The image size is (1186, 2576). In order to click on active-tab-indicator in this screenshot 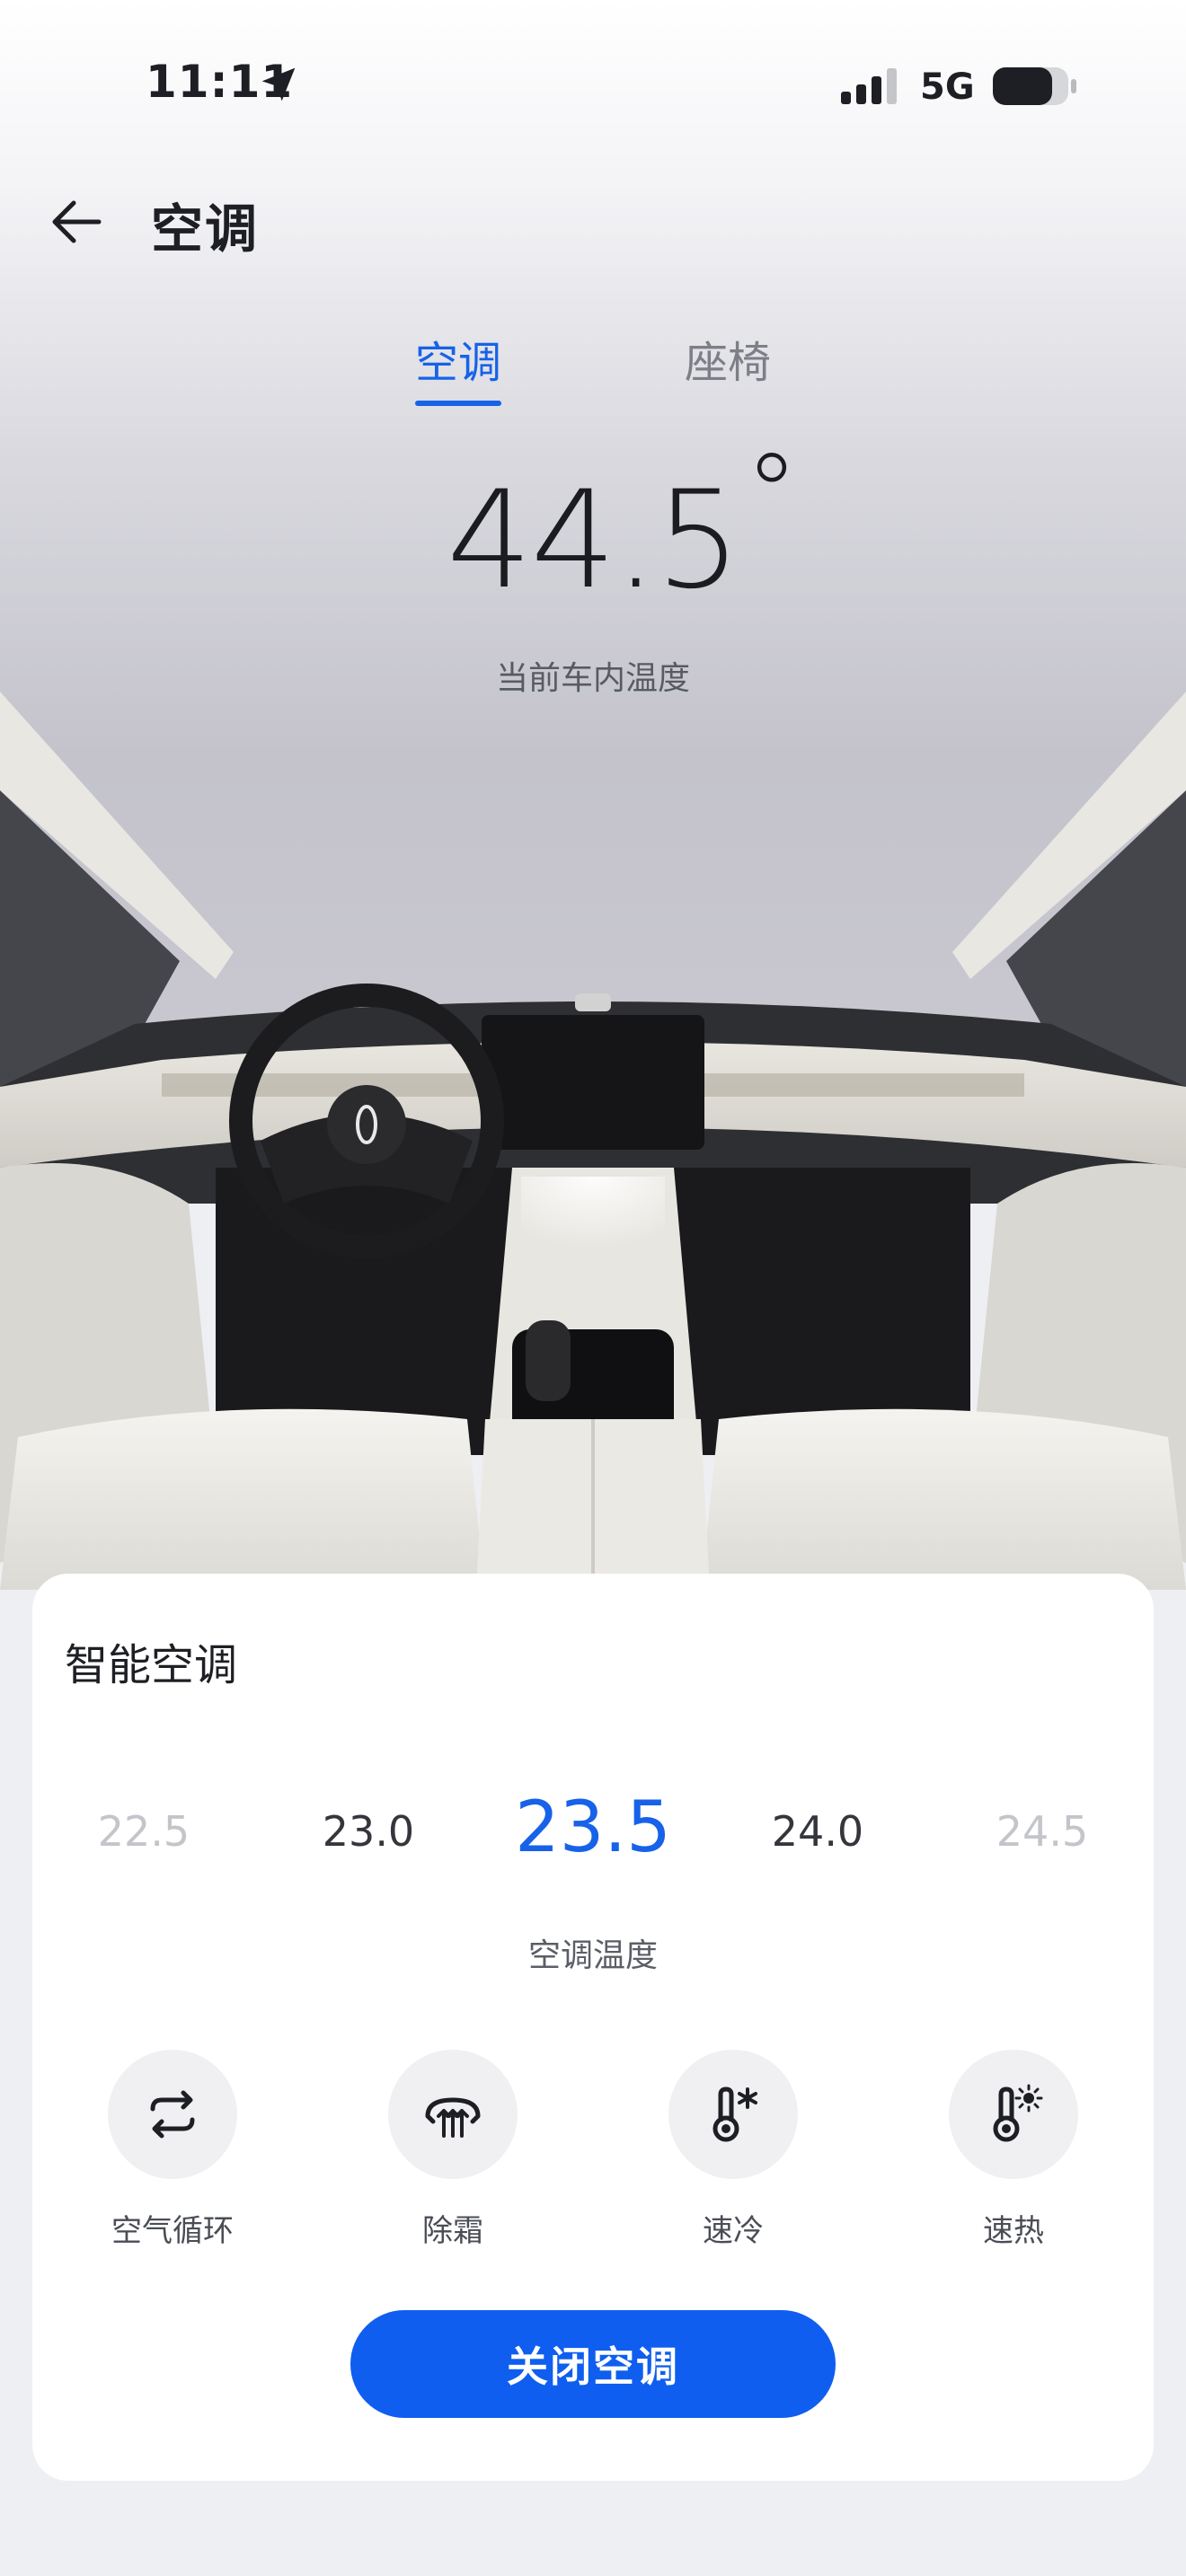, I will do `click(458, 403)`.